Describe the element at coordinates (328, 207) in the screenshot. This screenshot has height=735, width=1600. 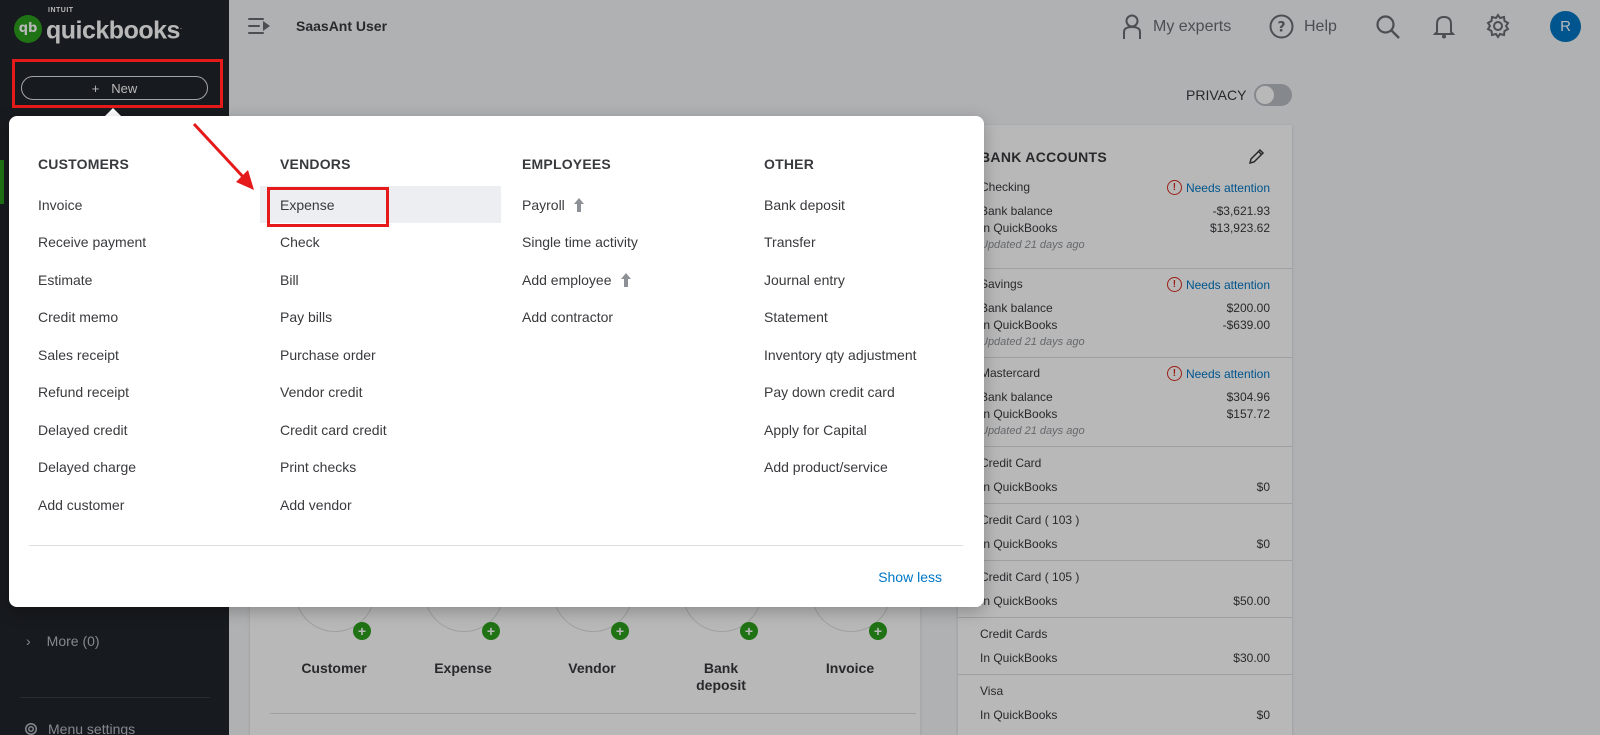
I see `annotation-highlight-expense` at that location.